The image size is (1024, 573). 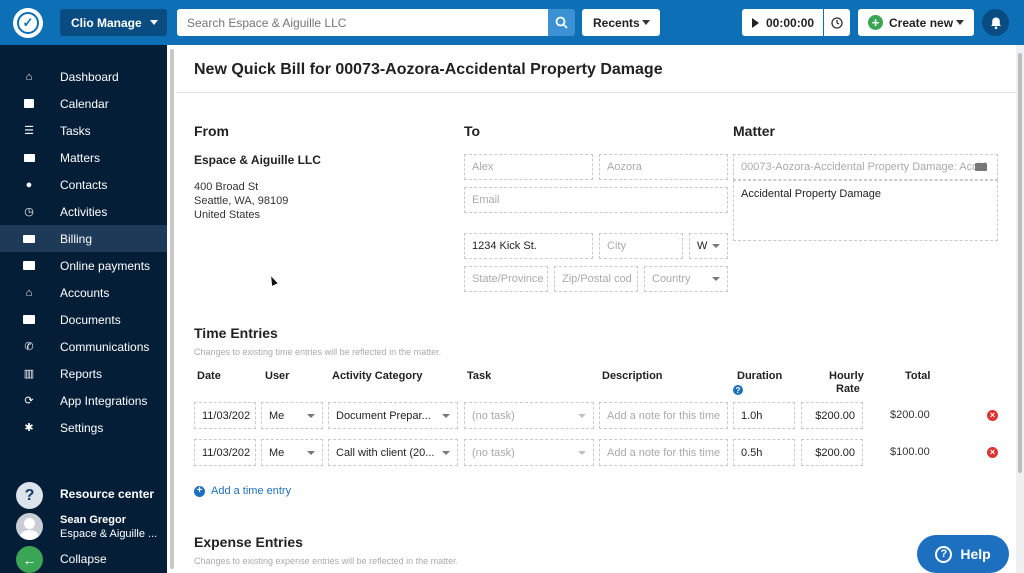 What do you see at coordinates (107, 494) in the screenshot?
I see `resource-center-label: Resource center` at bounding box center [107, 494].